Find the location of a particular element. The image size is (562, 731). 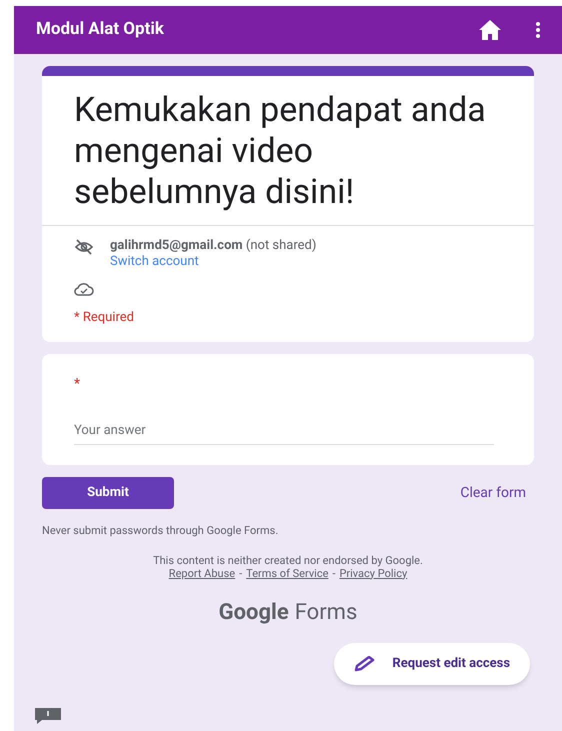

form-title: Kemukakan pendapat anda mengenai video sebelumnya disini! is located at coordinates (280, 151).